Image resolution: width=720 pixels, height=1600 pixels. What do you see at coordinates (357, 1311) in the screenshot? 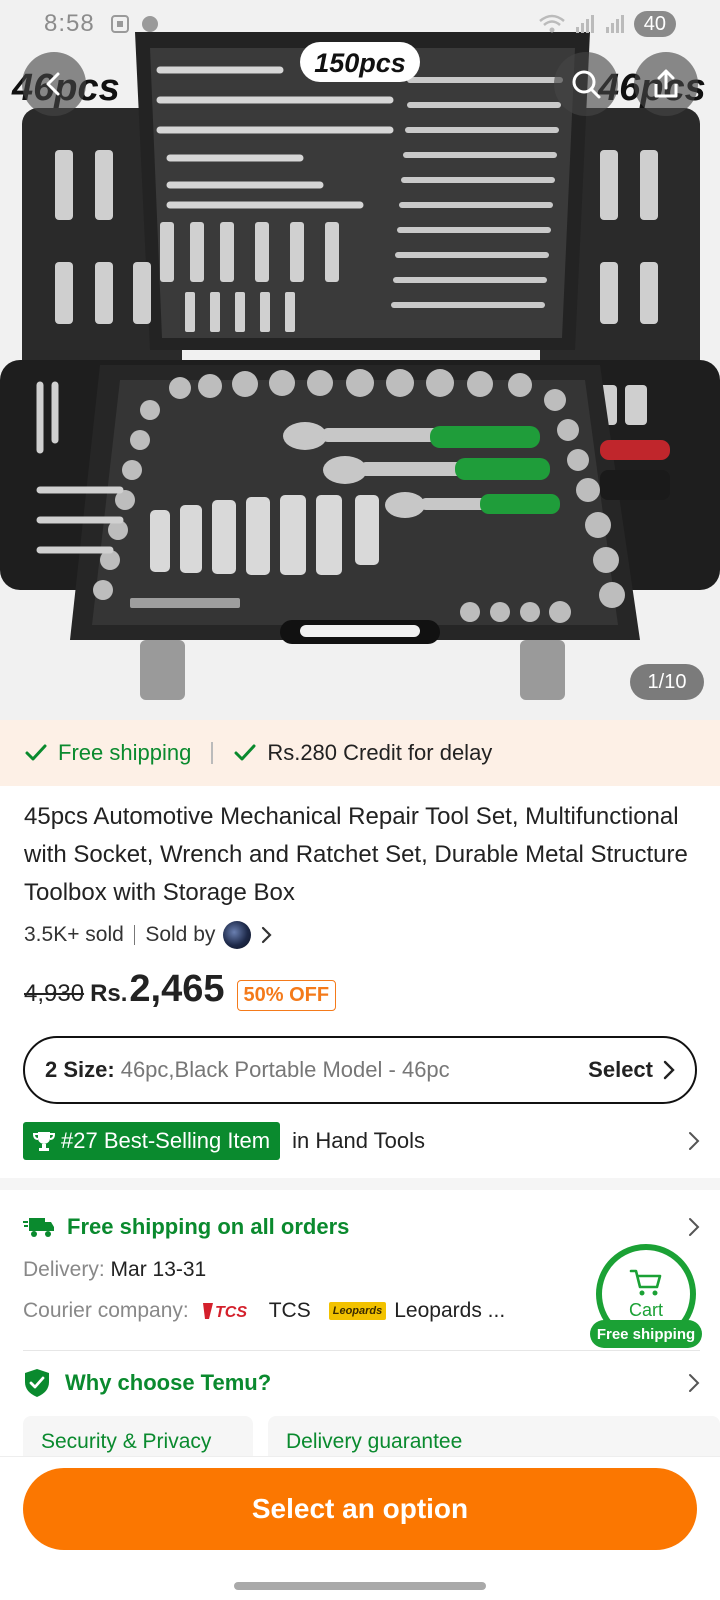
I see `leopards-logo: Leopards` at bounding box center [357, 1311].